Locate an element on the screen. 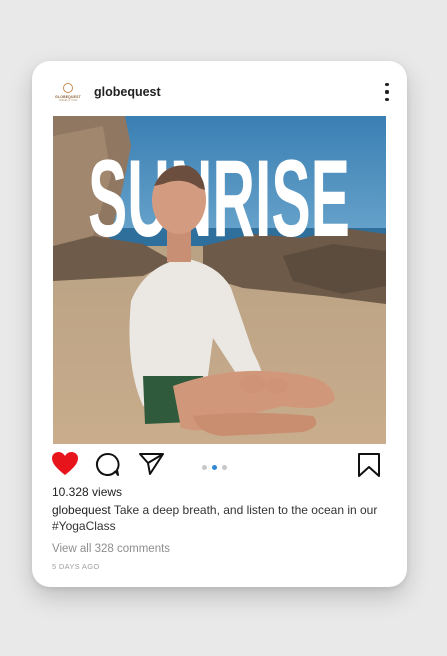 Image resolution: width=447 pixels, height=656 pixels. avatar: GLOBEQUEST TRAVEL & YOGA is located at coordinates (68, 92).